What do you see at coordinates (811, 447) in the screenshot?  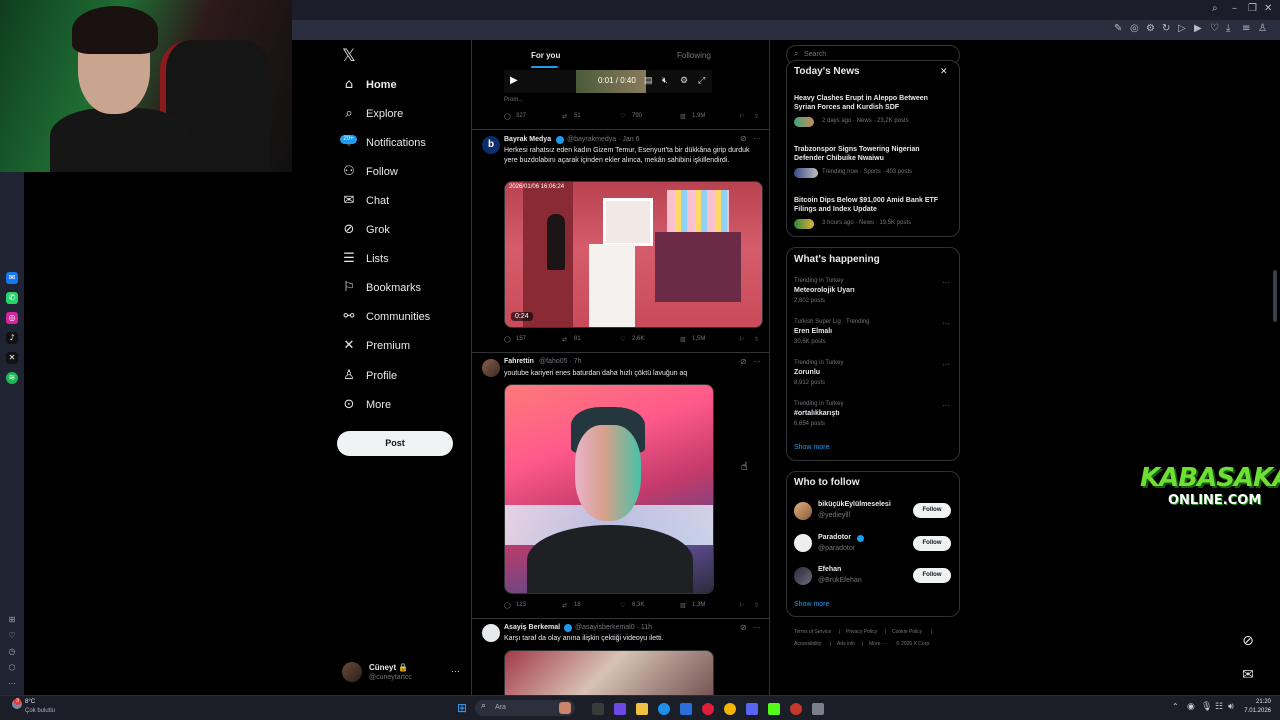 I see `trends-show-more: Show more` at bounding box center [811, 447].